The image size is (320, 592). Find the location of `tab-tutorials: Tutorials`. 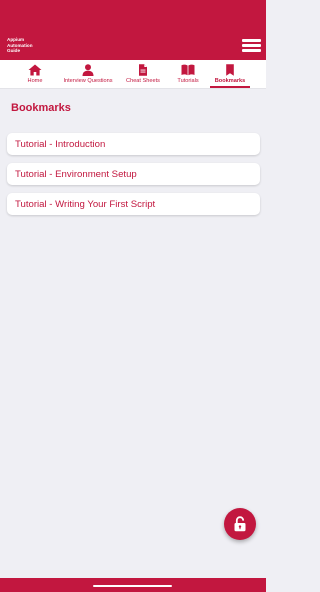

tab-tutorials: Tutorials is located at coordinates (188, 74).